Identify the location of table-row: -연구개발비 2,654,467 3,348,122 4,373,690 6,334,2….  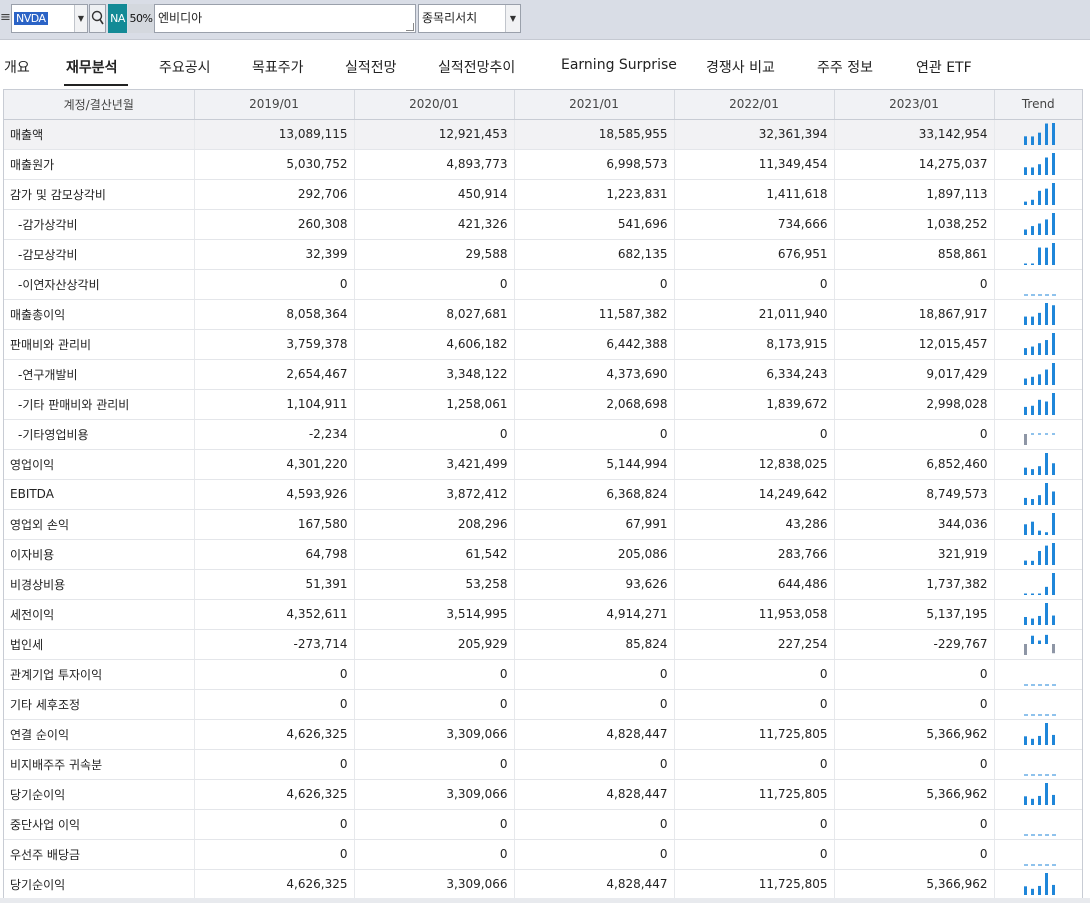
(543, 374).